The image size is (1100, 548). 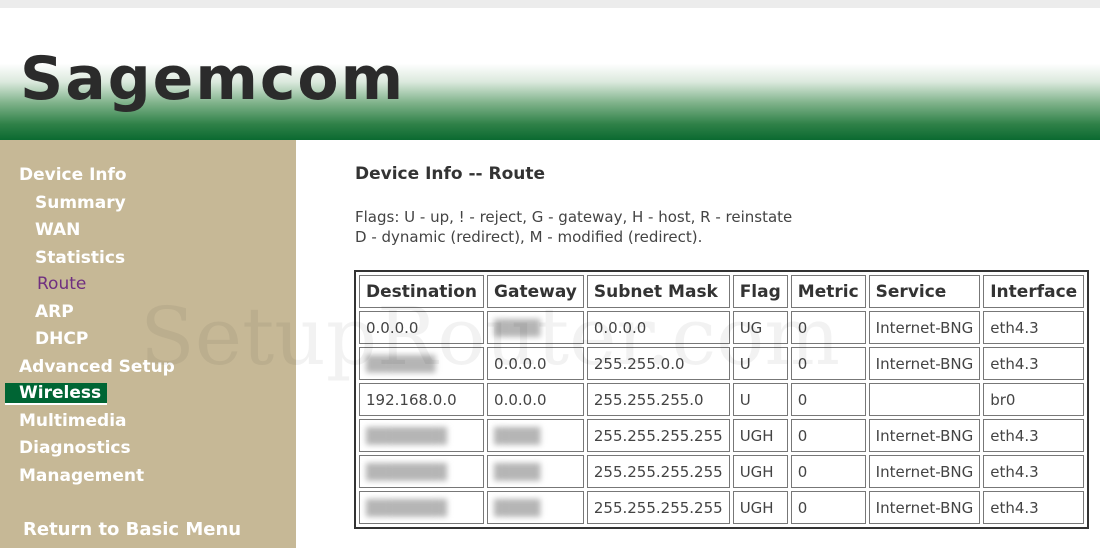 I want to click on cell-flag: UG, so click(x=760, y=327).